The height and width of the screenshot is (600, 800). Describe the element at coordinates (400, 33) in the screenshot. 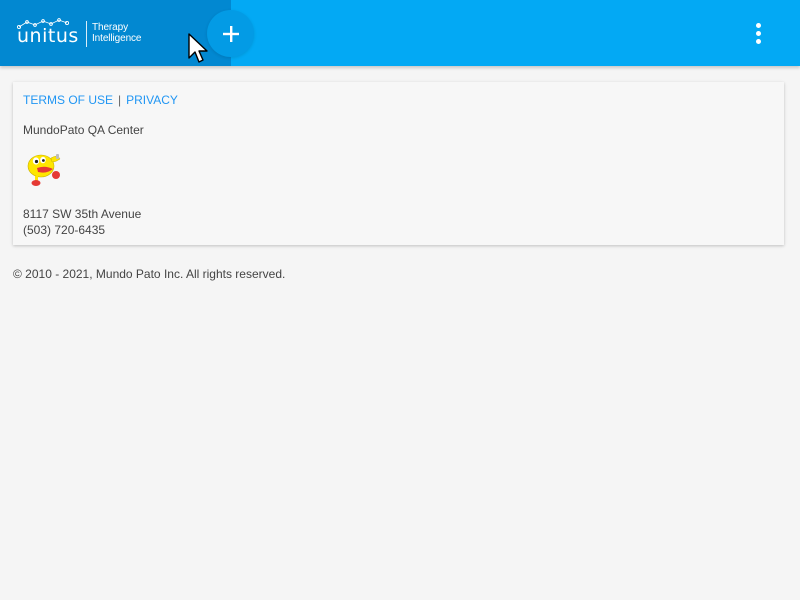

I see `app-header: unitus Therapy Intelligence` at that location.